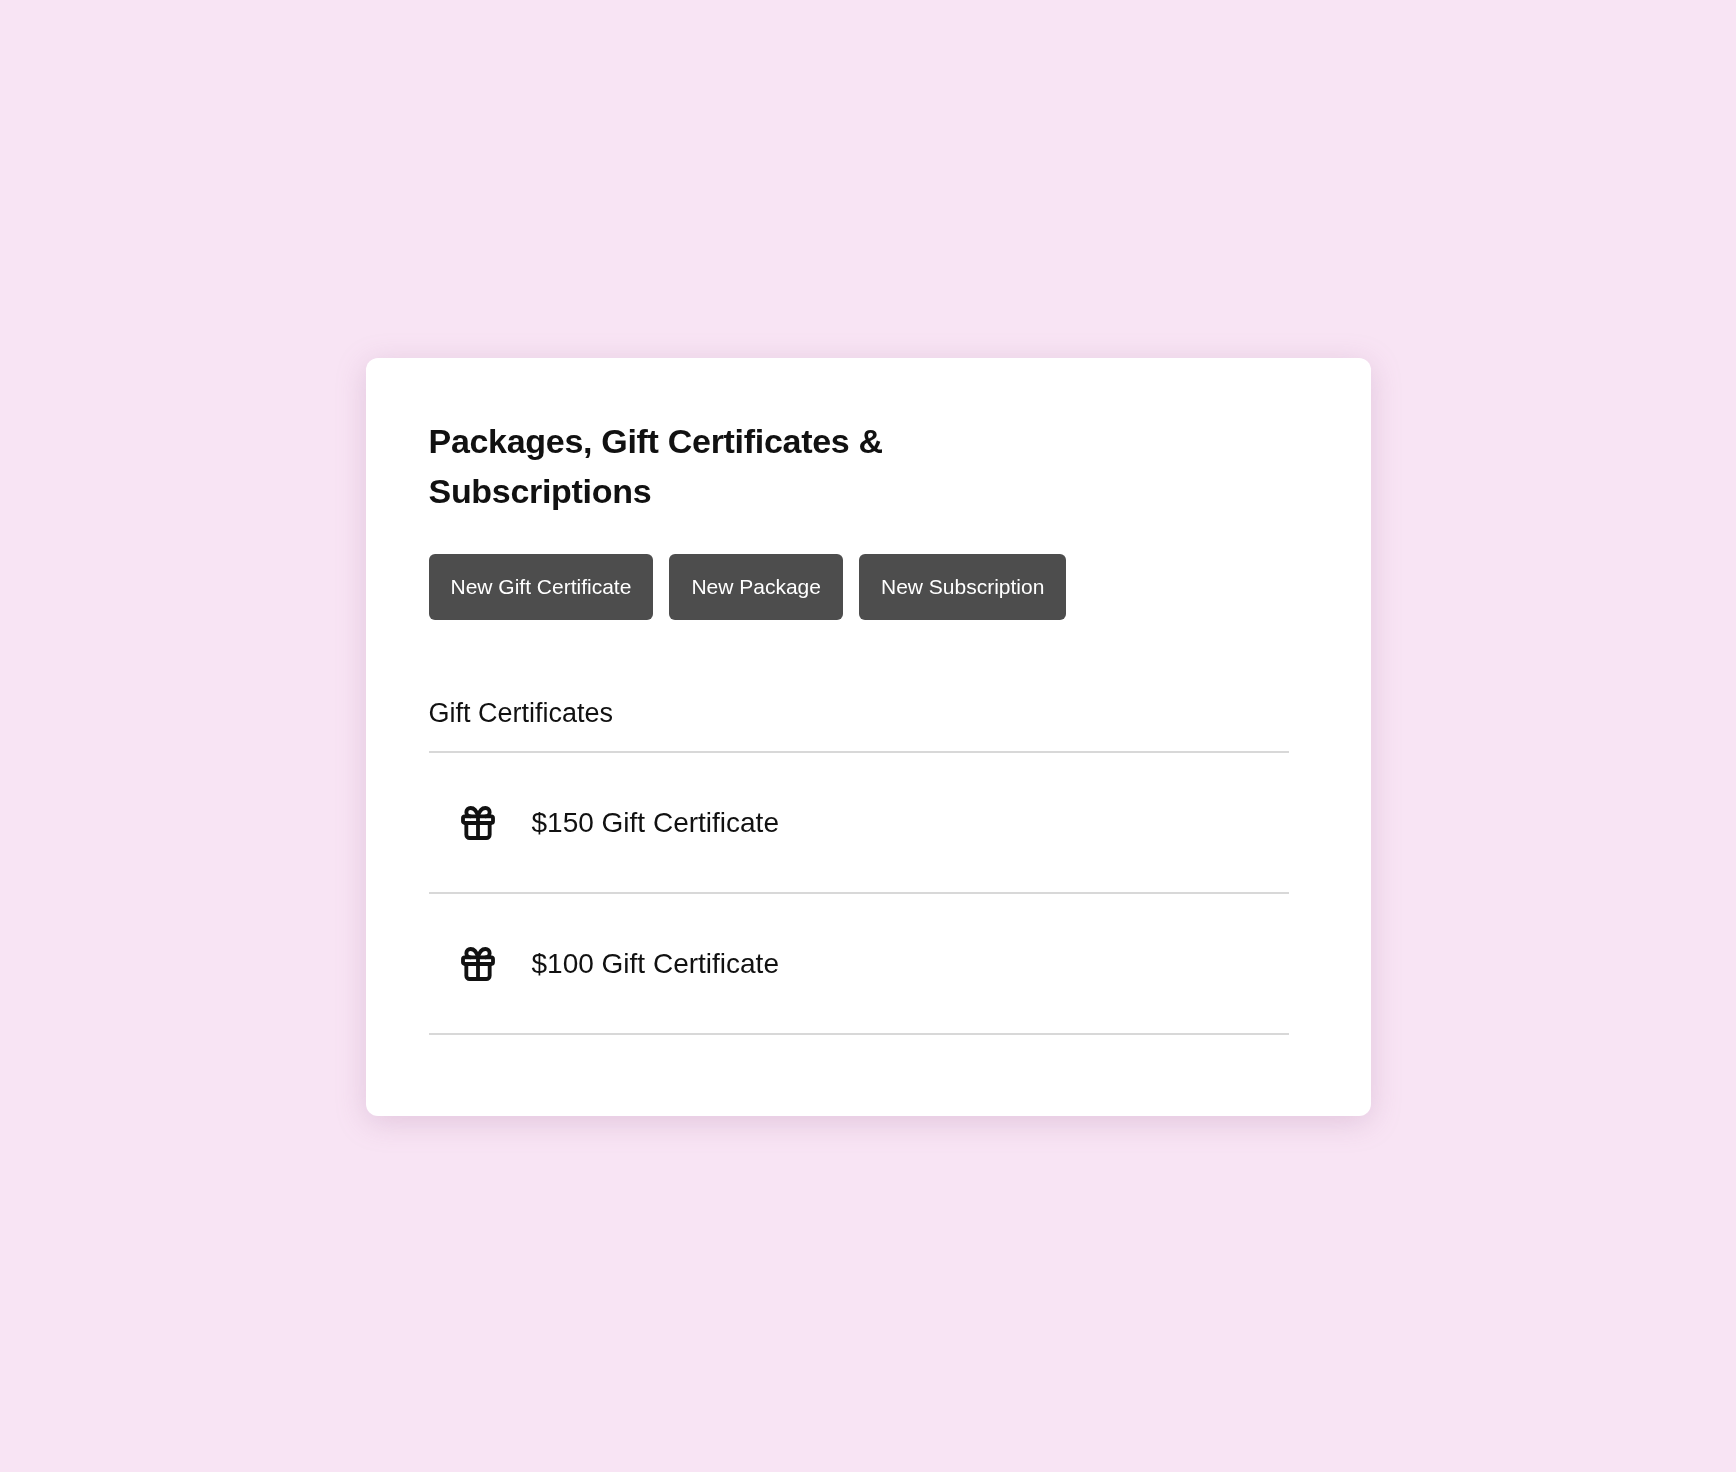  What do you see at coordinates (756, 587) in the screenshot?
I see `new-item-button: New Package` at bounding box center [756, 587].